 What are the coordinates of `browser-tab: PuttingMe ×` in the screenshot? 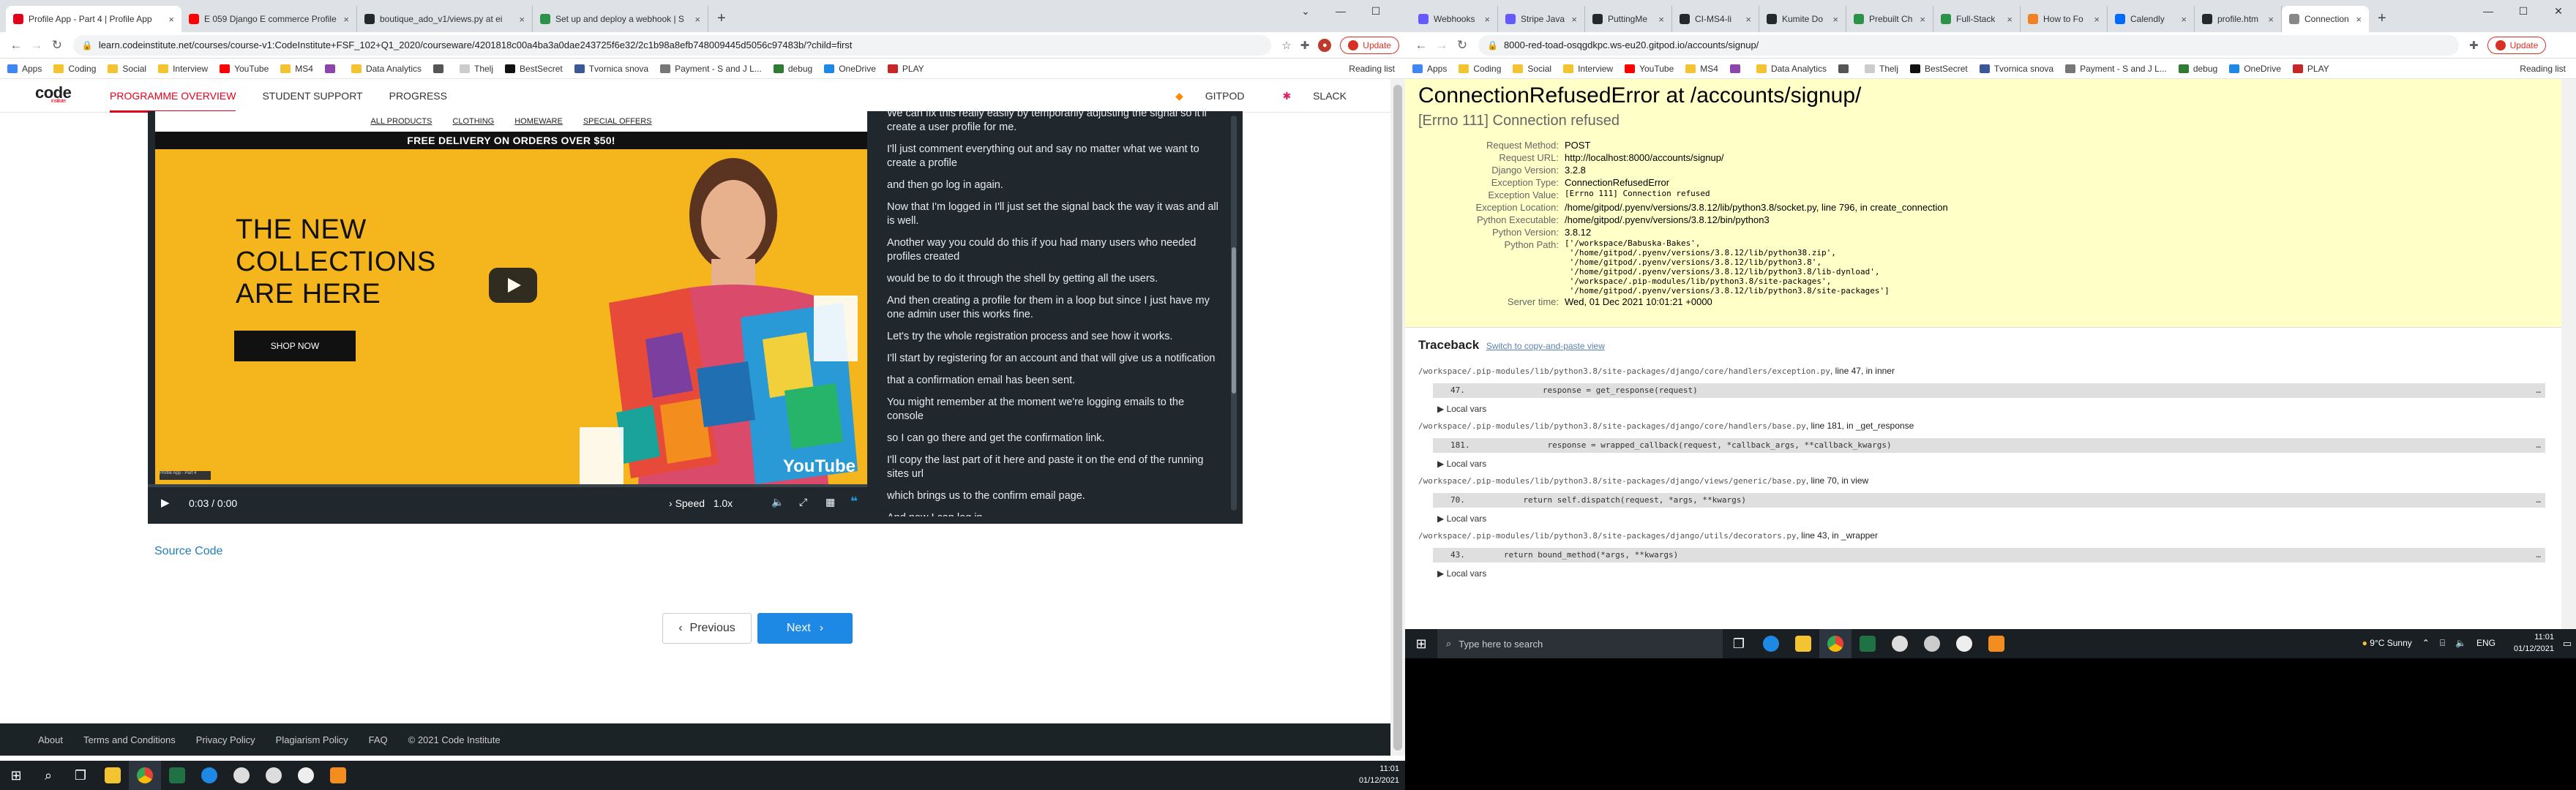 It's located at (1628, 19).